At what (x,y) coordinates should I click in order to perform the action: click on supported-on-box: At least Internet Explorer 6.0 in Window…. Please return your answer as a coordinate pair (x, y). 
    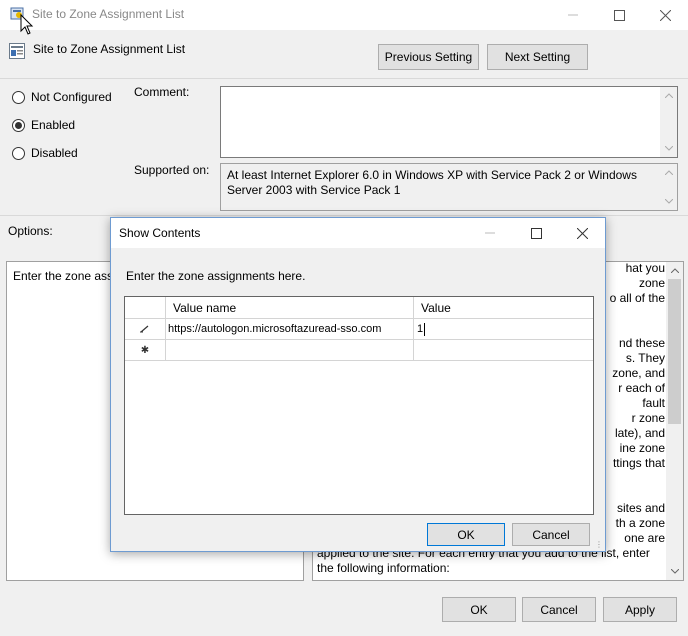
    Looking at the image, I should click on (449, 187).